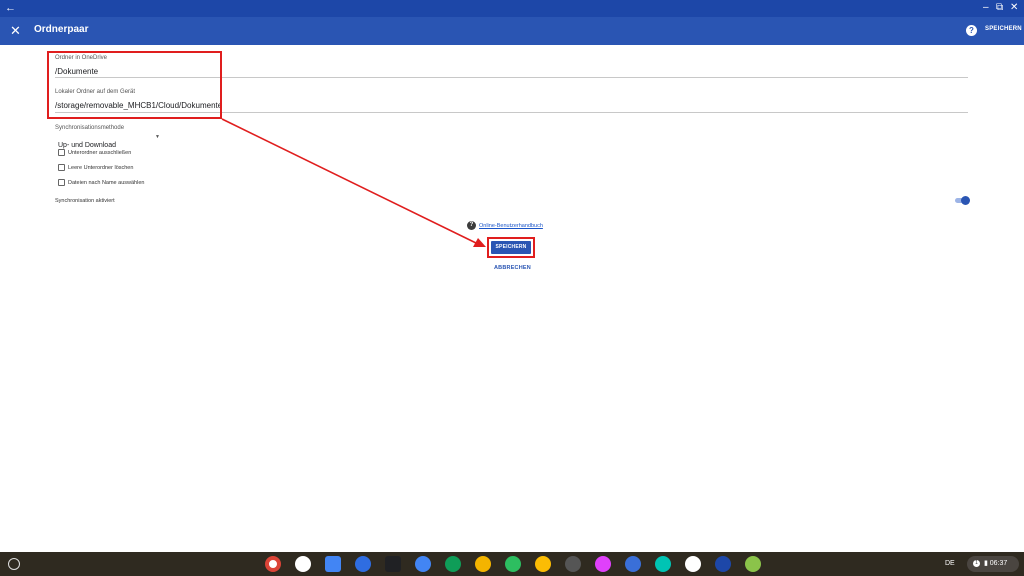  I want to click on toggle-knob, so click(965, 200).